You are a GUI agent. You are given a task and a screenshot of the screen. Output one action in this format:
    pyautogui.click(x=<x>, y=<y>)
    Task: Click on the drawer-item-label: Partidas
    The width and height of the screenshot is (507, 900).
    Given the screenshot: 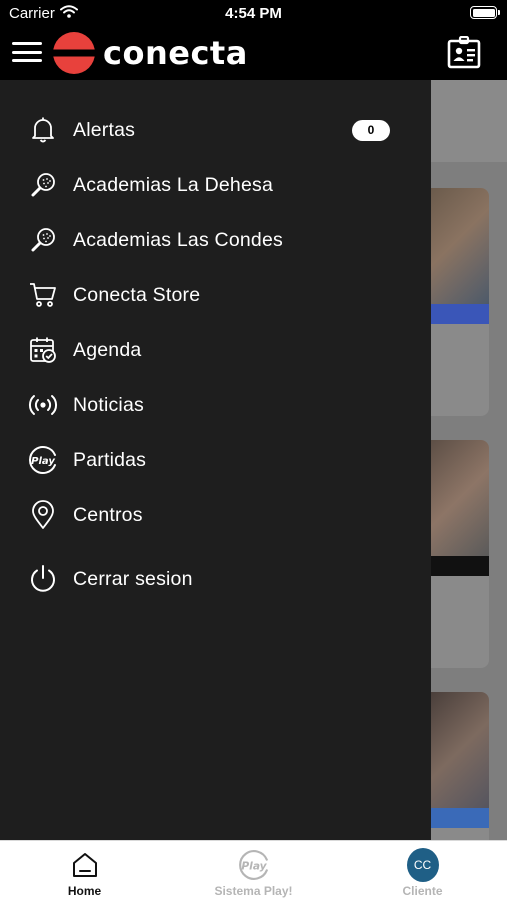 What is the action you would take?
    pyautogui.click(x=110, y=459)
    